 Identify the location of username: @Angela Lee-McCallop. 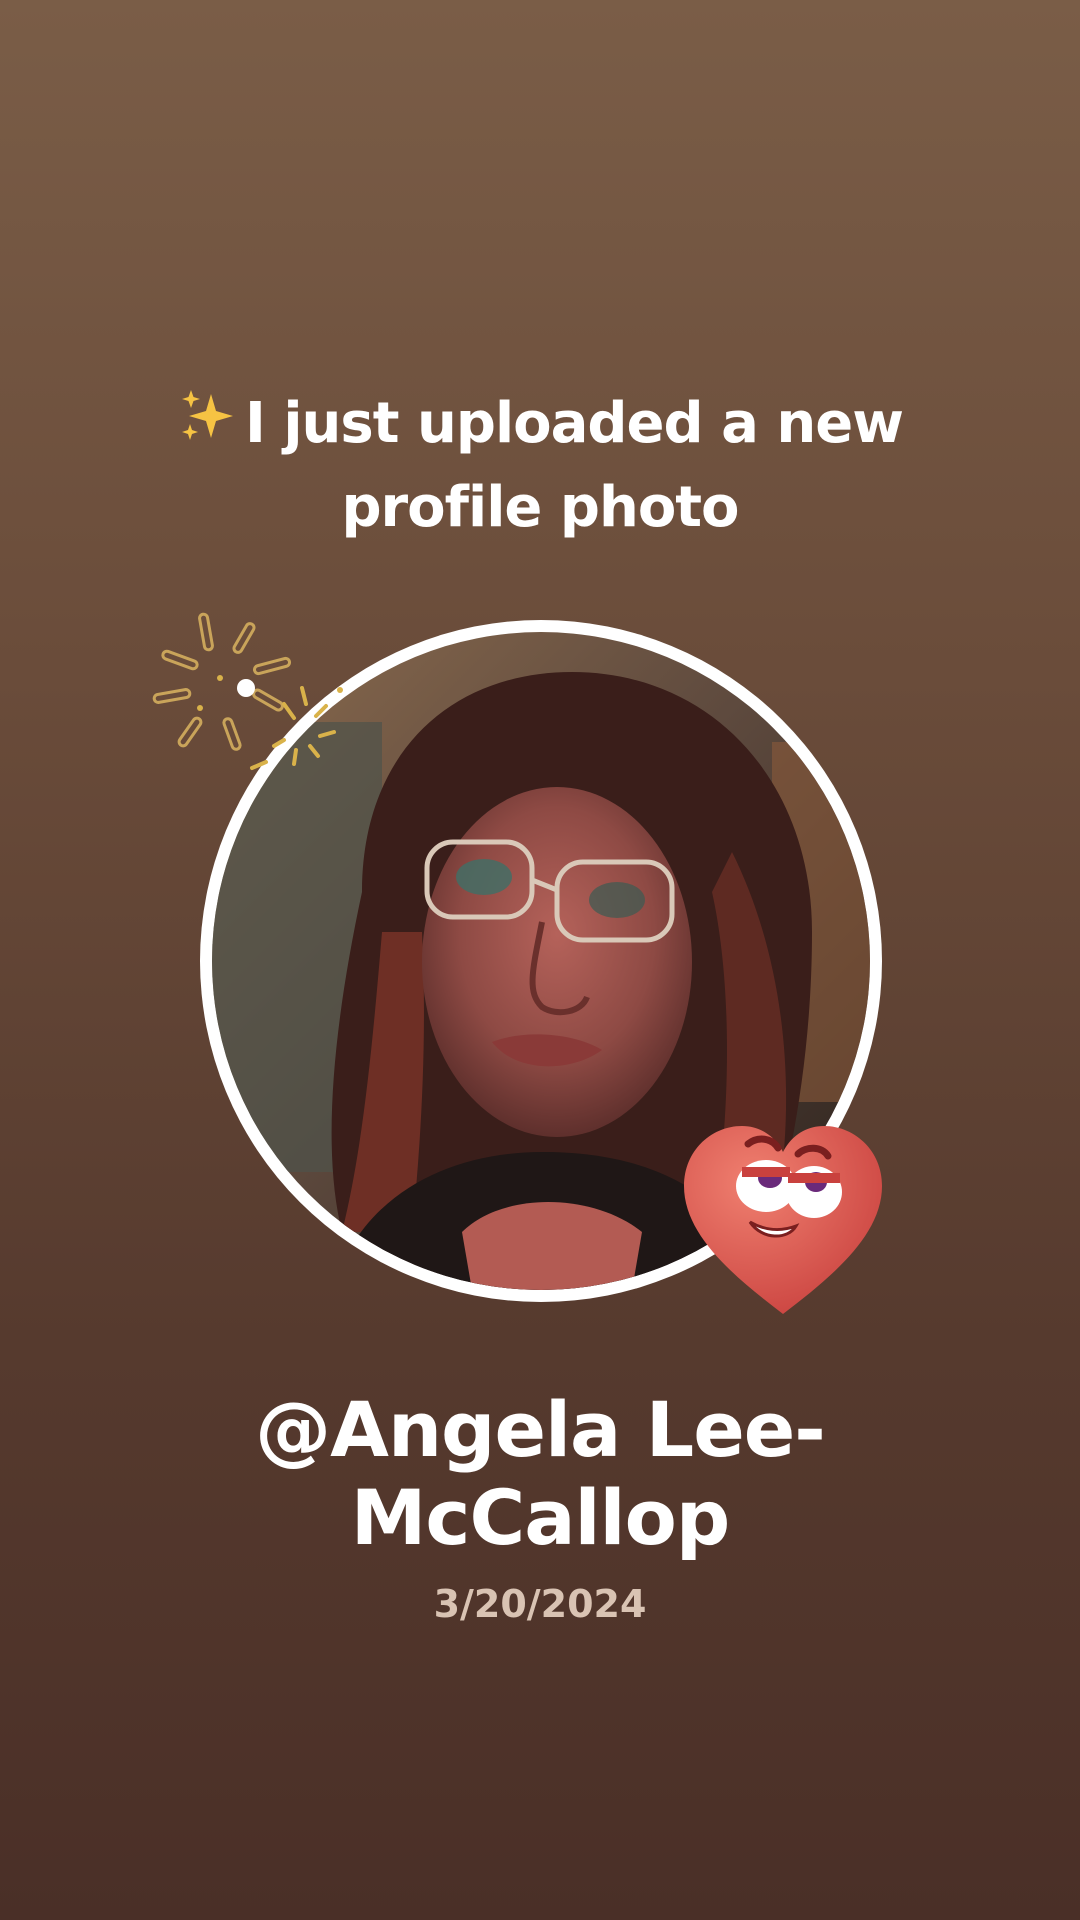
(540, 1473).